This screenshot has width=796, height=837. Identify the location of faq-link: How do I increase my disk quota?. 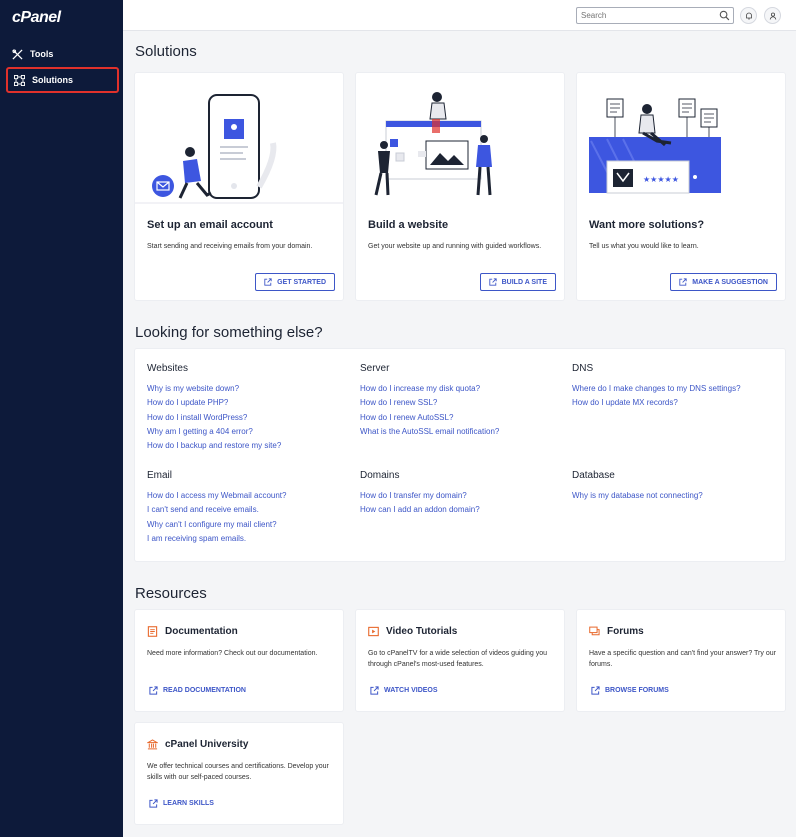
(429, 391).